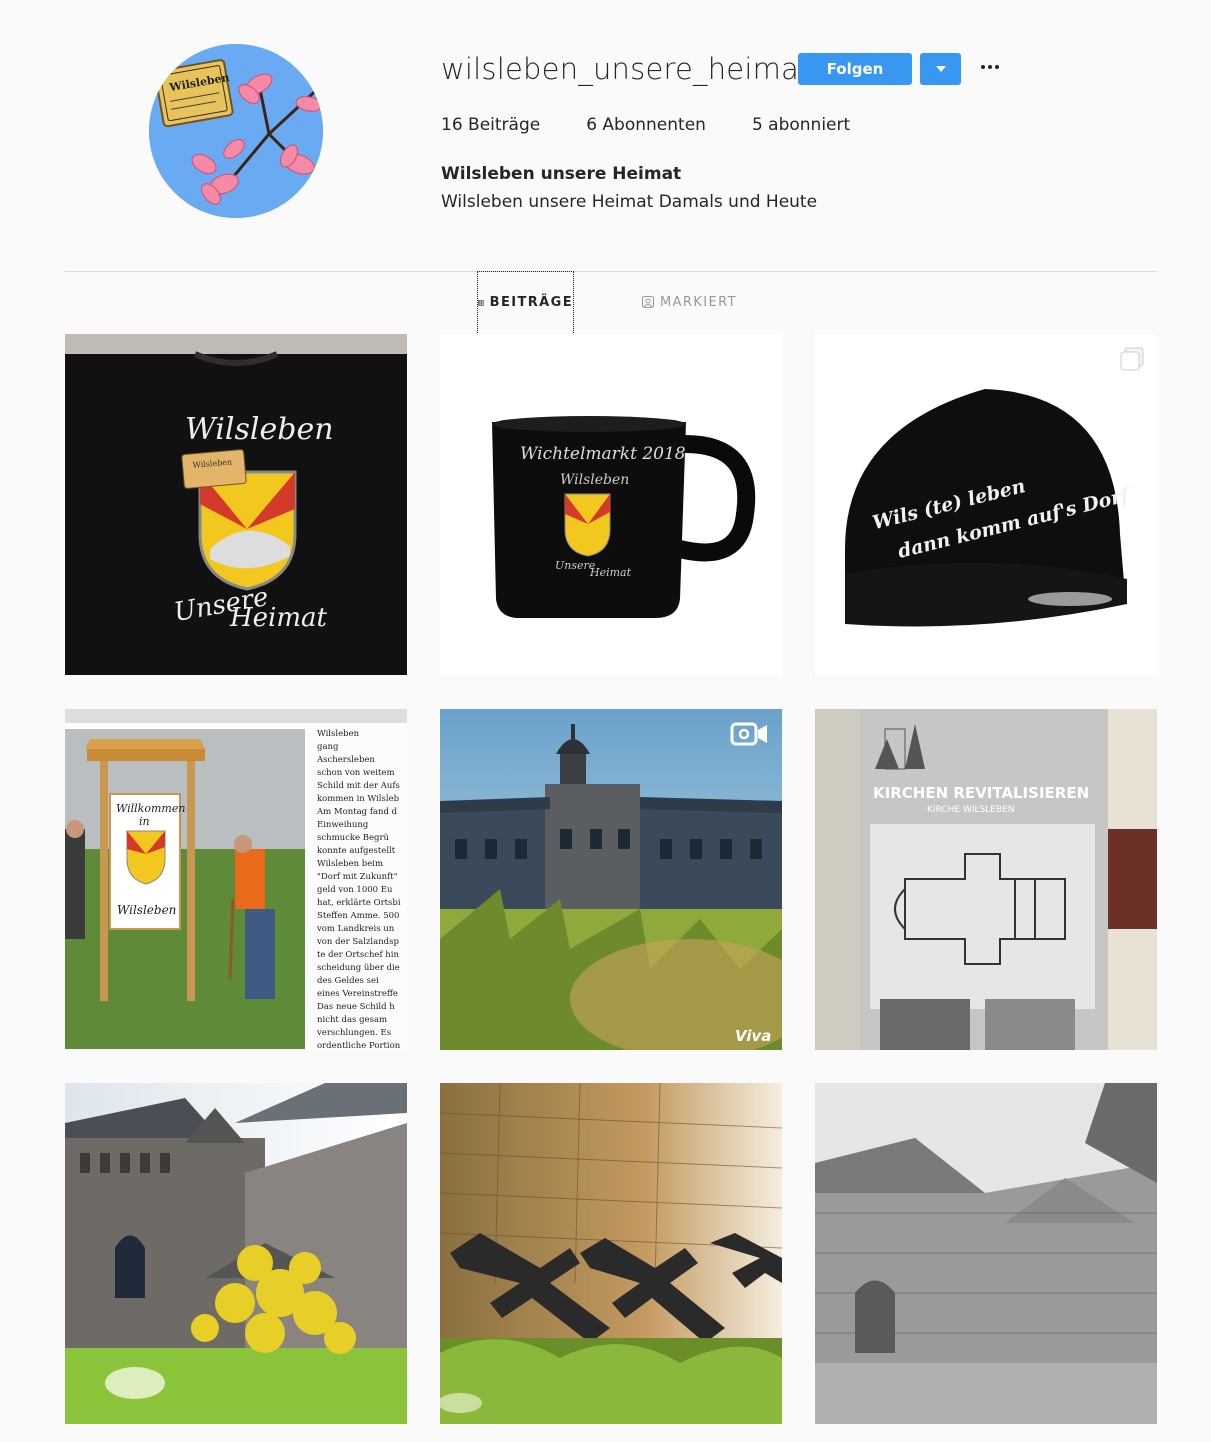  Describe the element at coordinates (358, 955) in the screenshot. I see `svg-text: te der Ortschef hin` at that location.